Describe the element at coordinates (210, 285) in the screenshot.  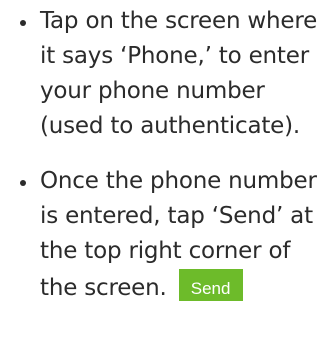
I see `send-button-illustration: Send` at that location.